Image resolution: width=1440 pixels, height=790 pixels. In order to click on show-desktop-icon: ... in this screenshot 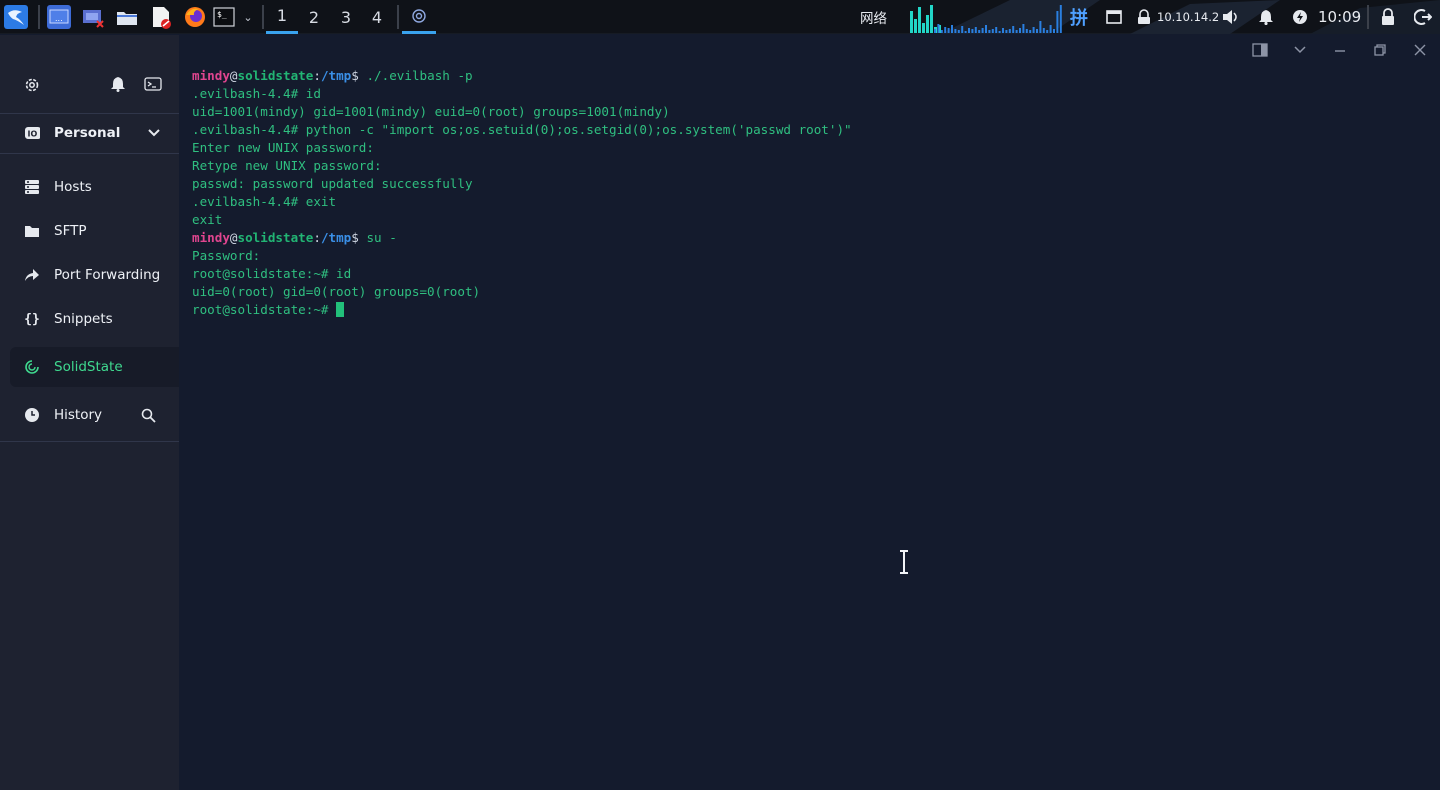, I will do `click(59, 17)`.